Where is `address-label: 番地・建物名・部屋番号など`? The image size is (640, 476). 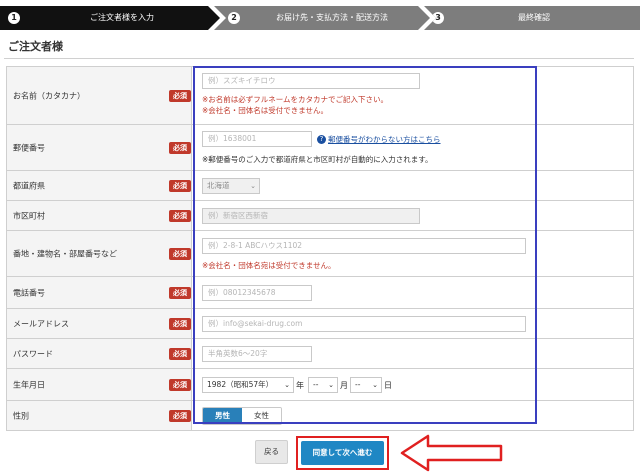 address-label: 番地・建物名・部屋番号など is located at coordinates (65, 253).